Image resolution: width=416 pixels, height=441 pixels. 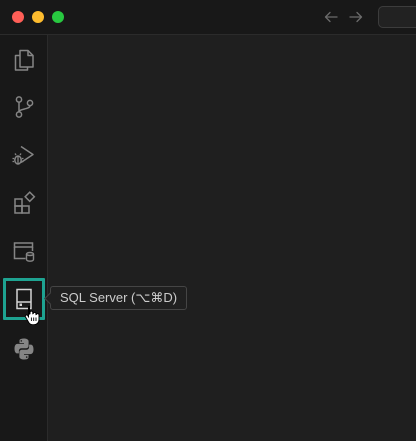 I want to click on maximize-window-button, so click(x=58, y=17).